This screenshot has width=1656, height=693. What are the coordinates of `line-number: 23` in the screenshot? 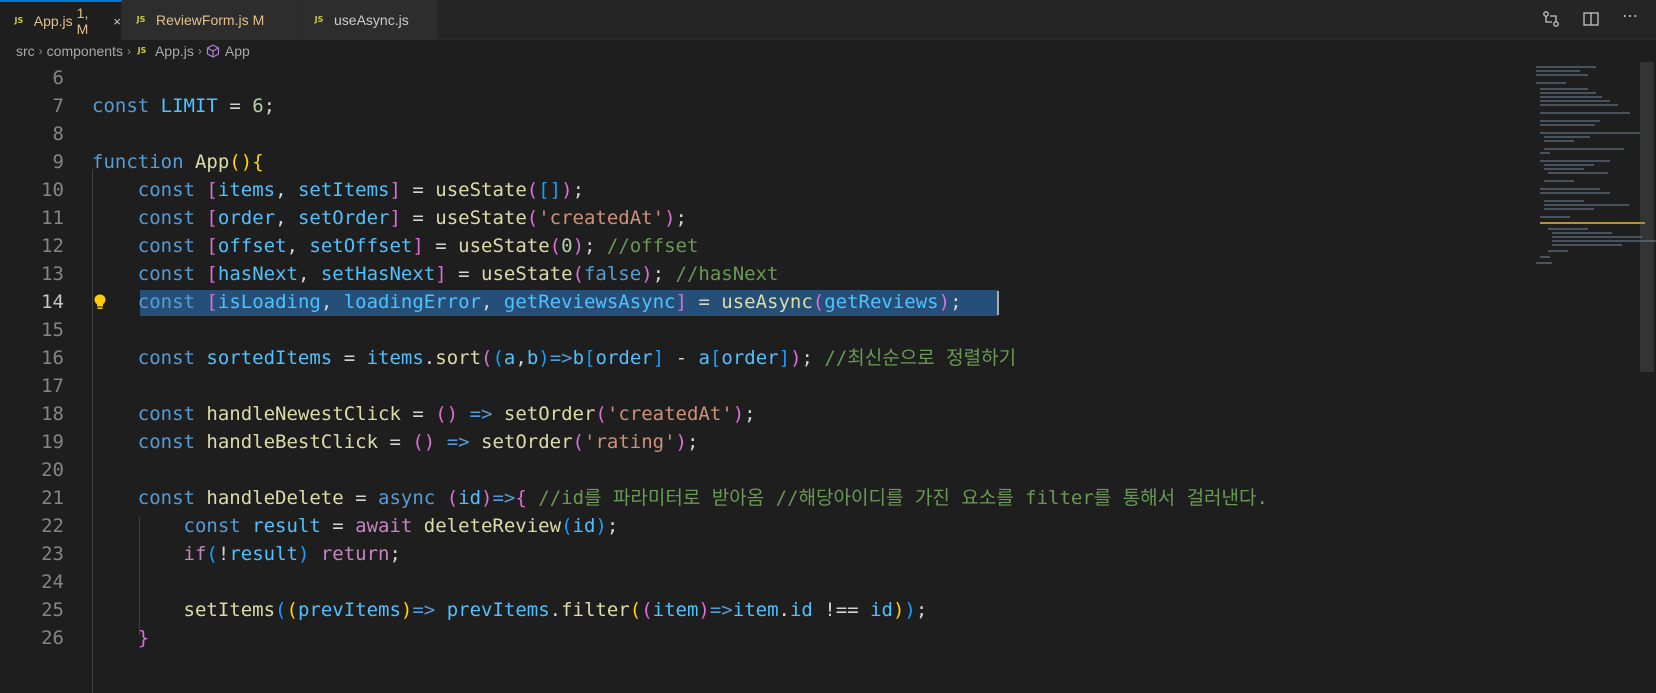 It's located at (52, 554).